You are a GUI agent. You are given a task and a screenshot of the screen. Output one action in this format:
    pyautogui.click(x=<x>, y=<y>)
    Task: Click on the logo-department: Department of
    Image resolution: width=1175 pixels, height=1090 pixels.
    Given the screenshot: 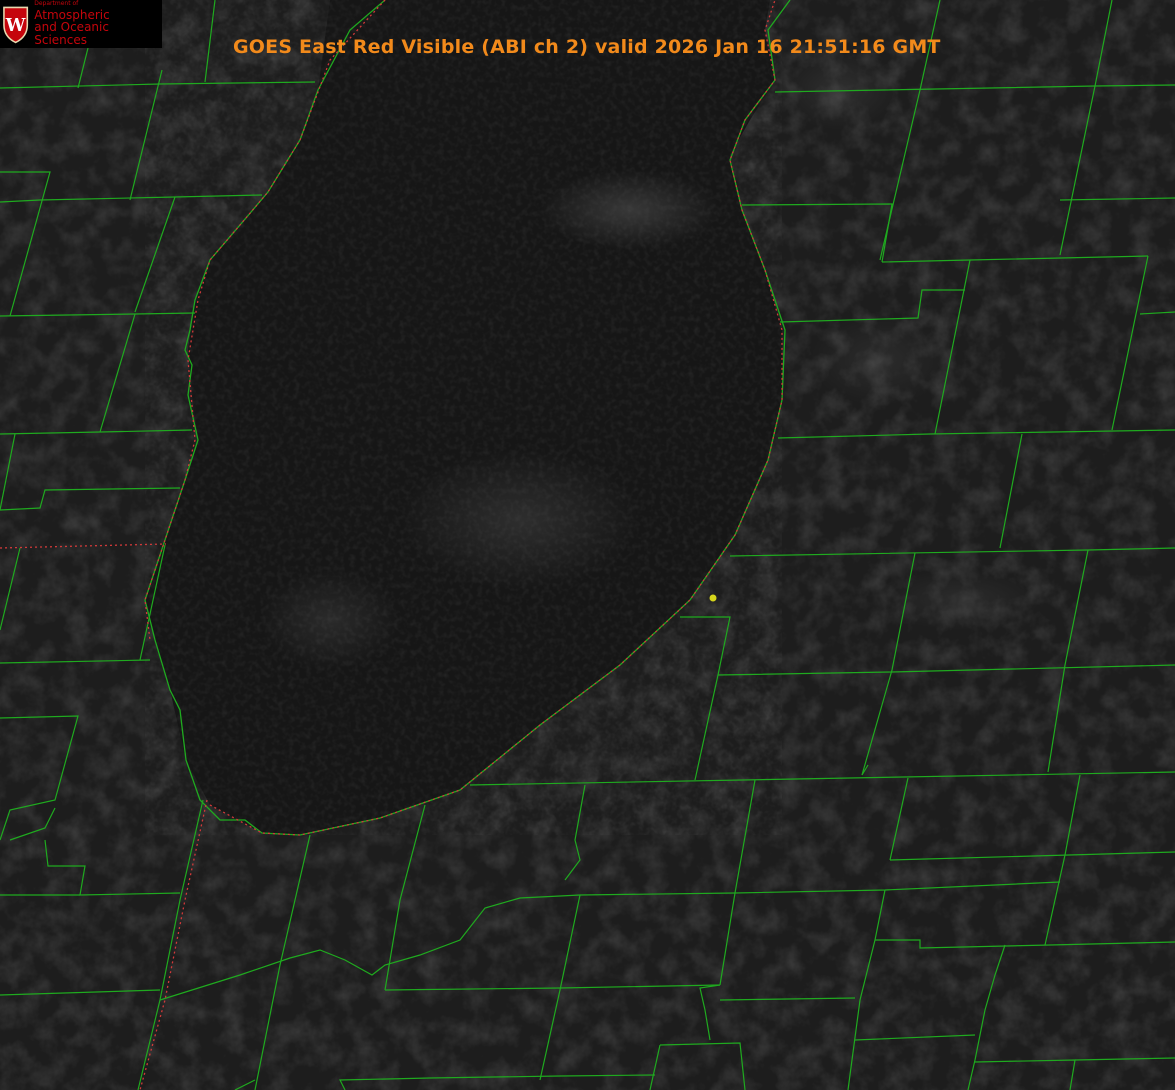 What is the action you would take?
    pyautogui.click(x=56, y=4)
    